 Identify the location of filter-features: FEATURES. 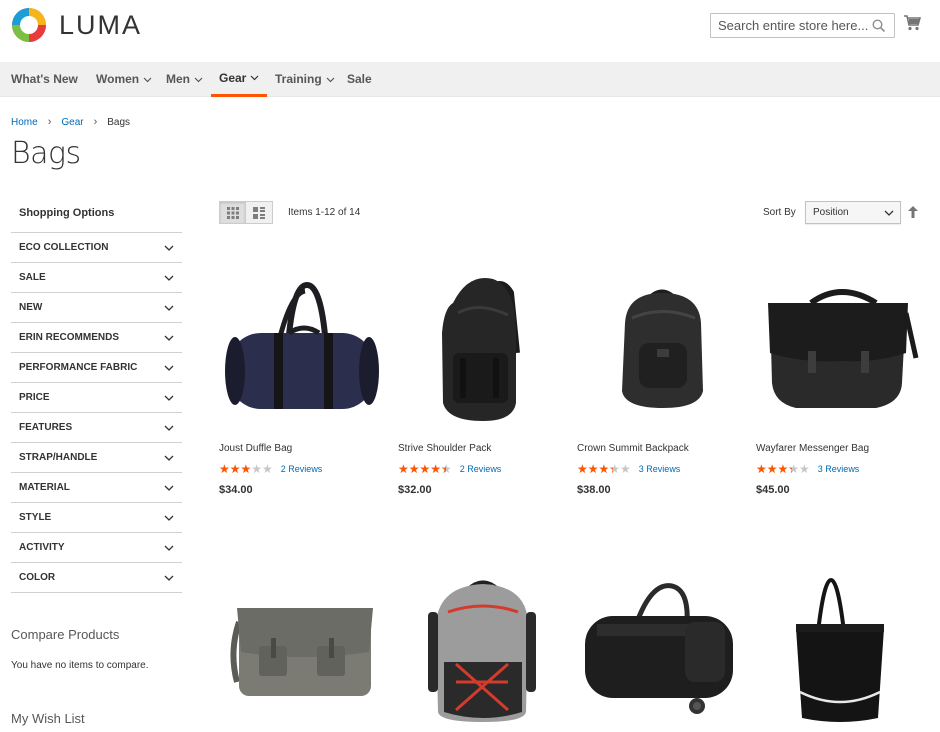
(96, 427).